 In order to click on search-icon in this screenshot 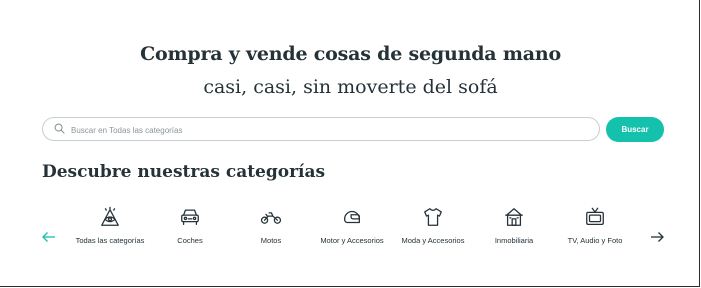, I will do `click(59, 128)`.